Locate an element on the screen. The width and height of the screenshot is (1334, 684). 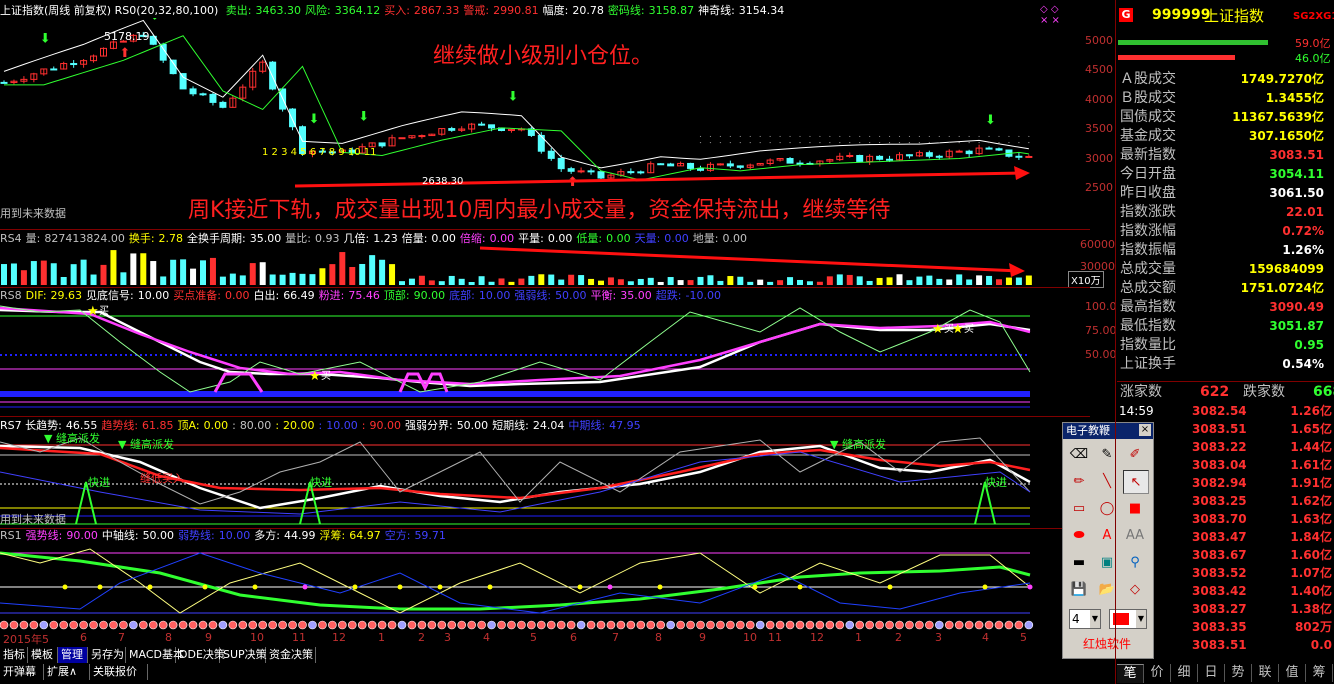
tick-row: 3082.94 1.91亿 is located at coordinates (1225, 483).